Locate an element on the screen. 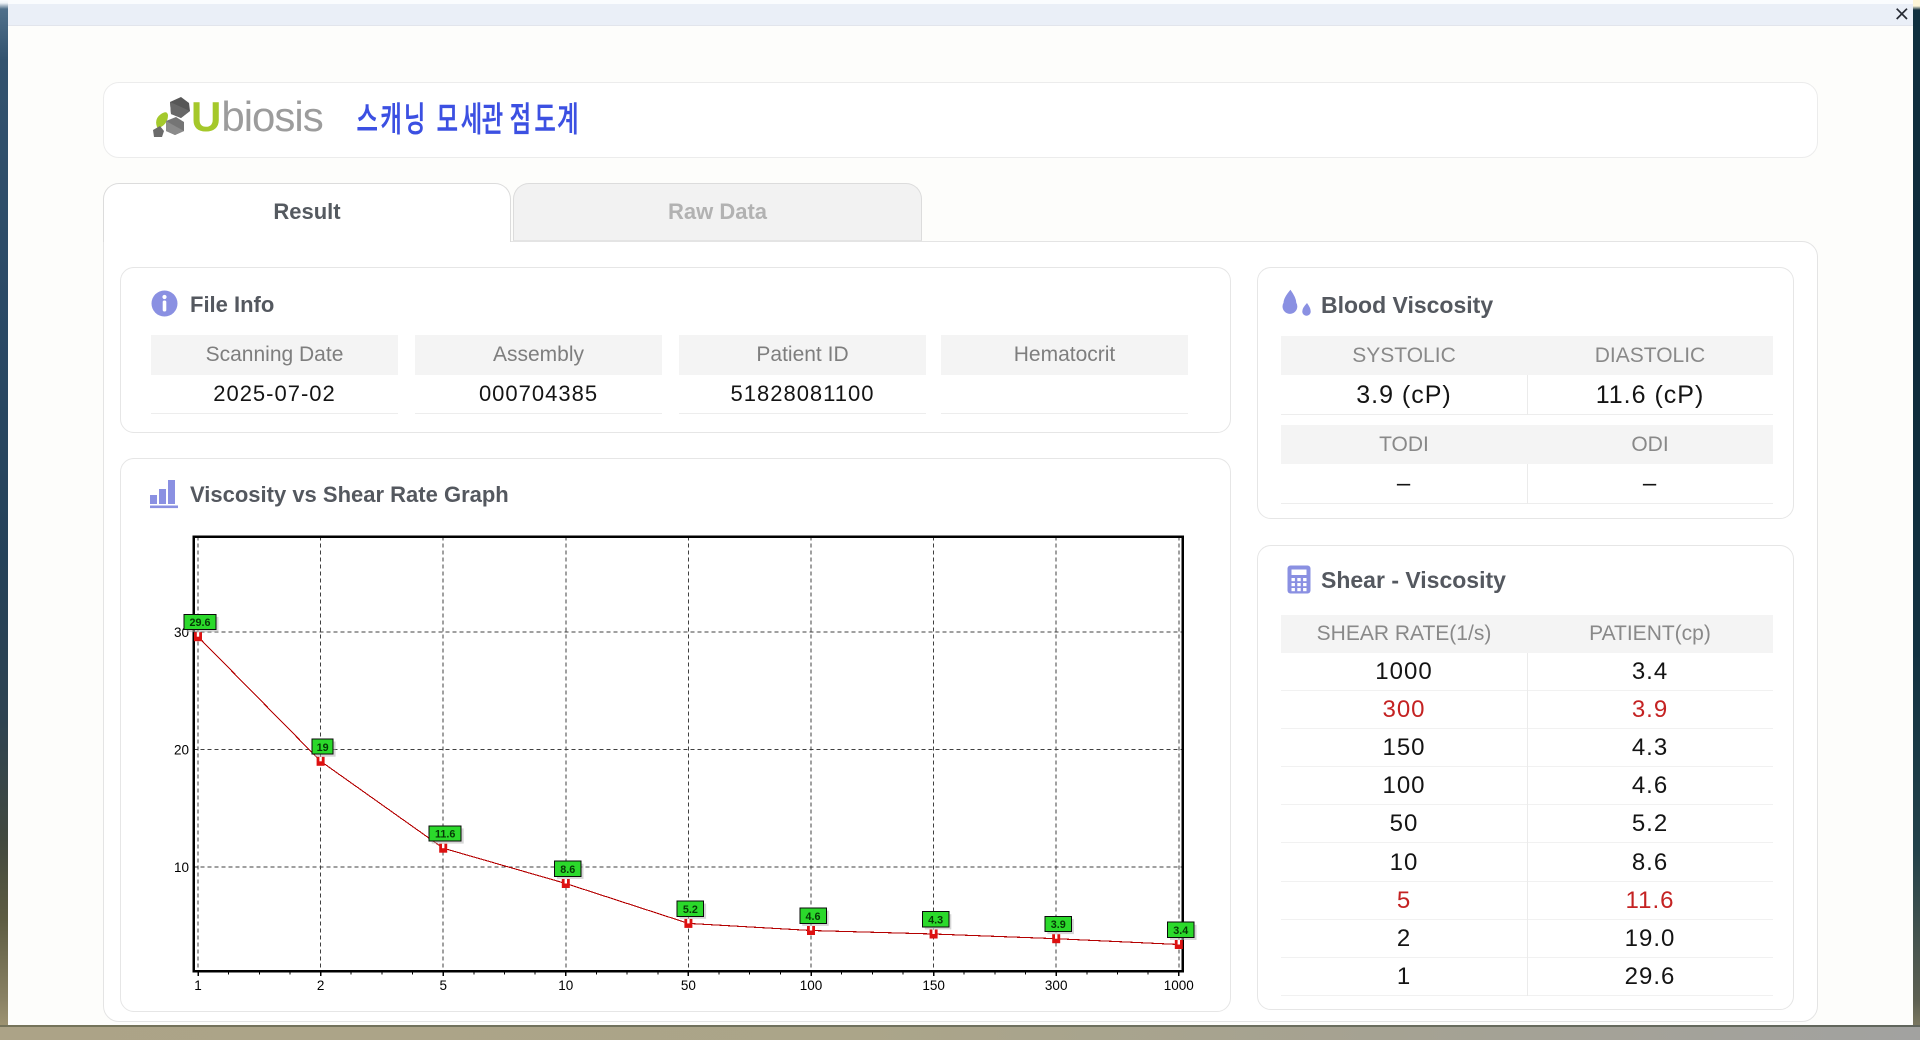 This screenshot has height=1040, width=1920. svg-text: 5 is located at coordinates (443, 985).